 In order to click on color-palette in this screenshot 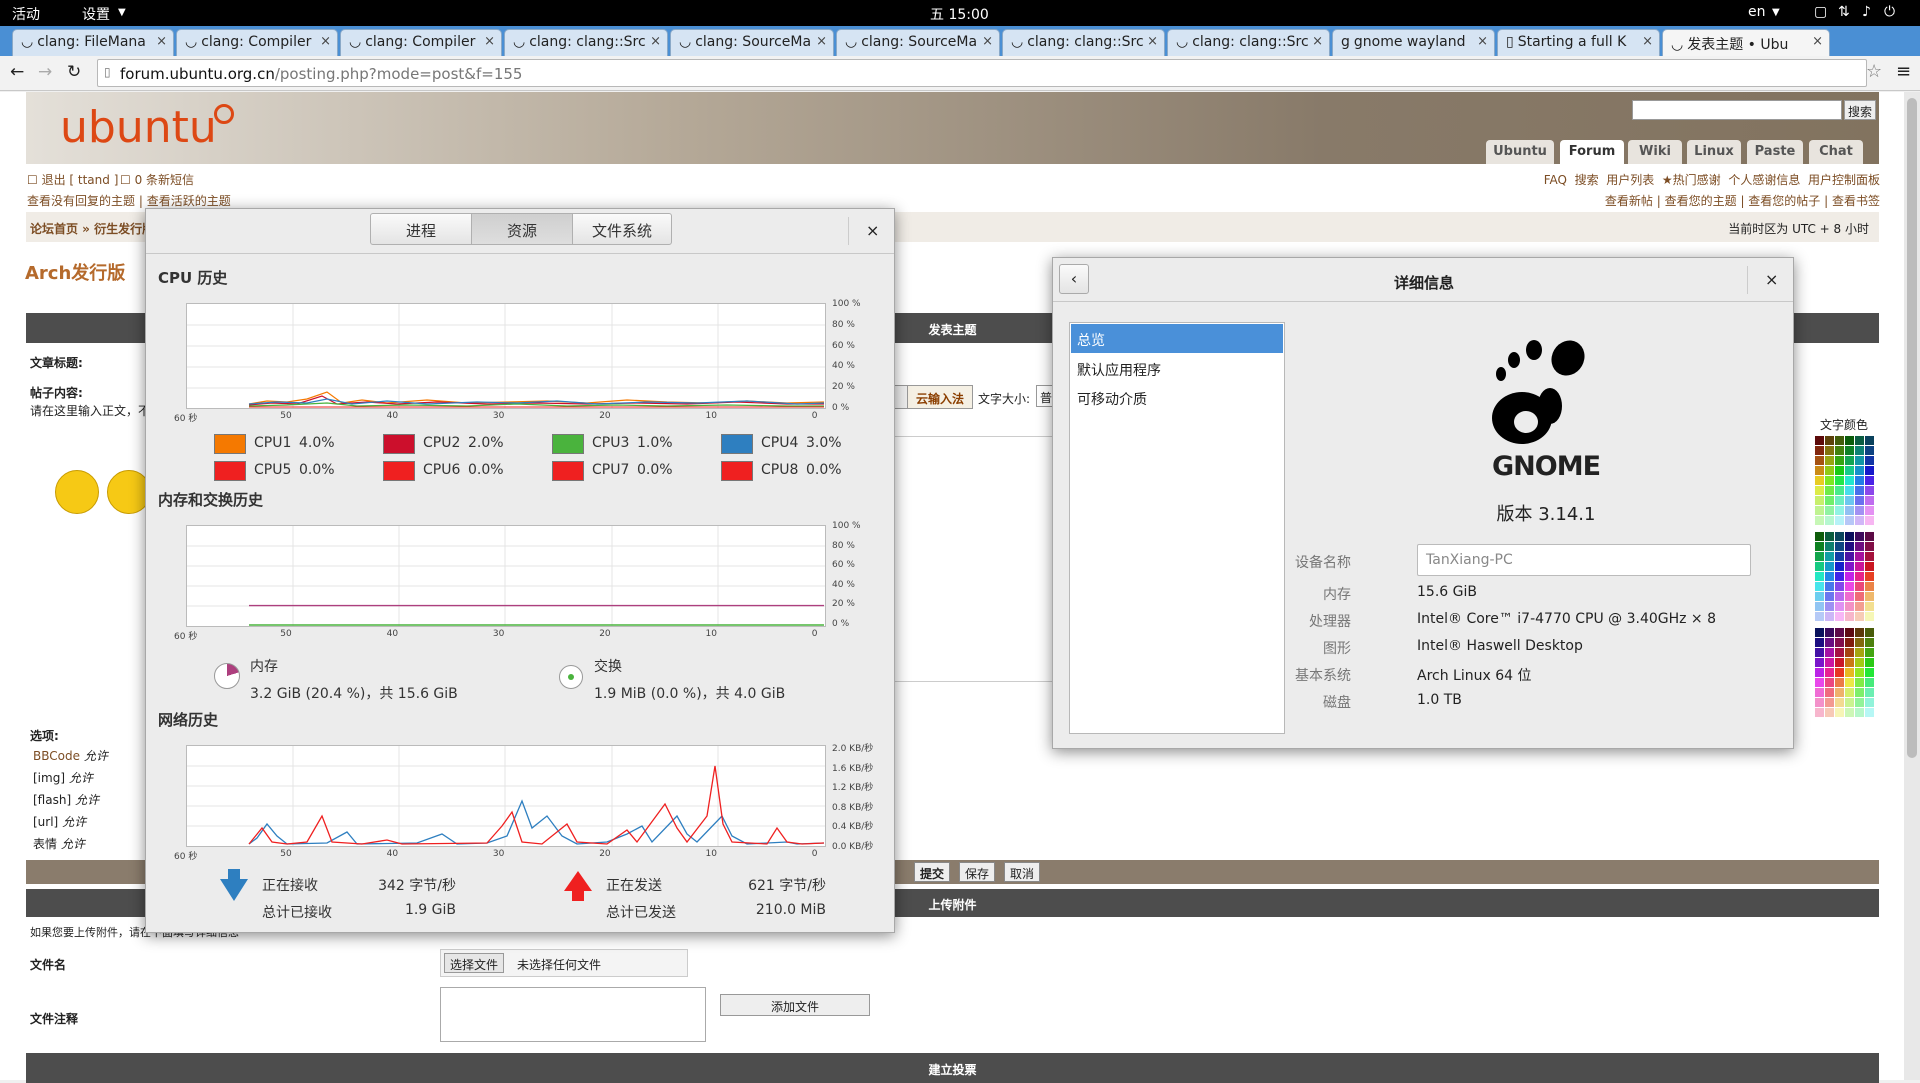, I will do `click(1845, 576)`.